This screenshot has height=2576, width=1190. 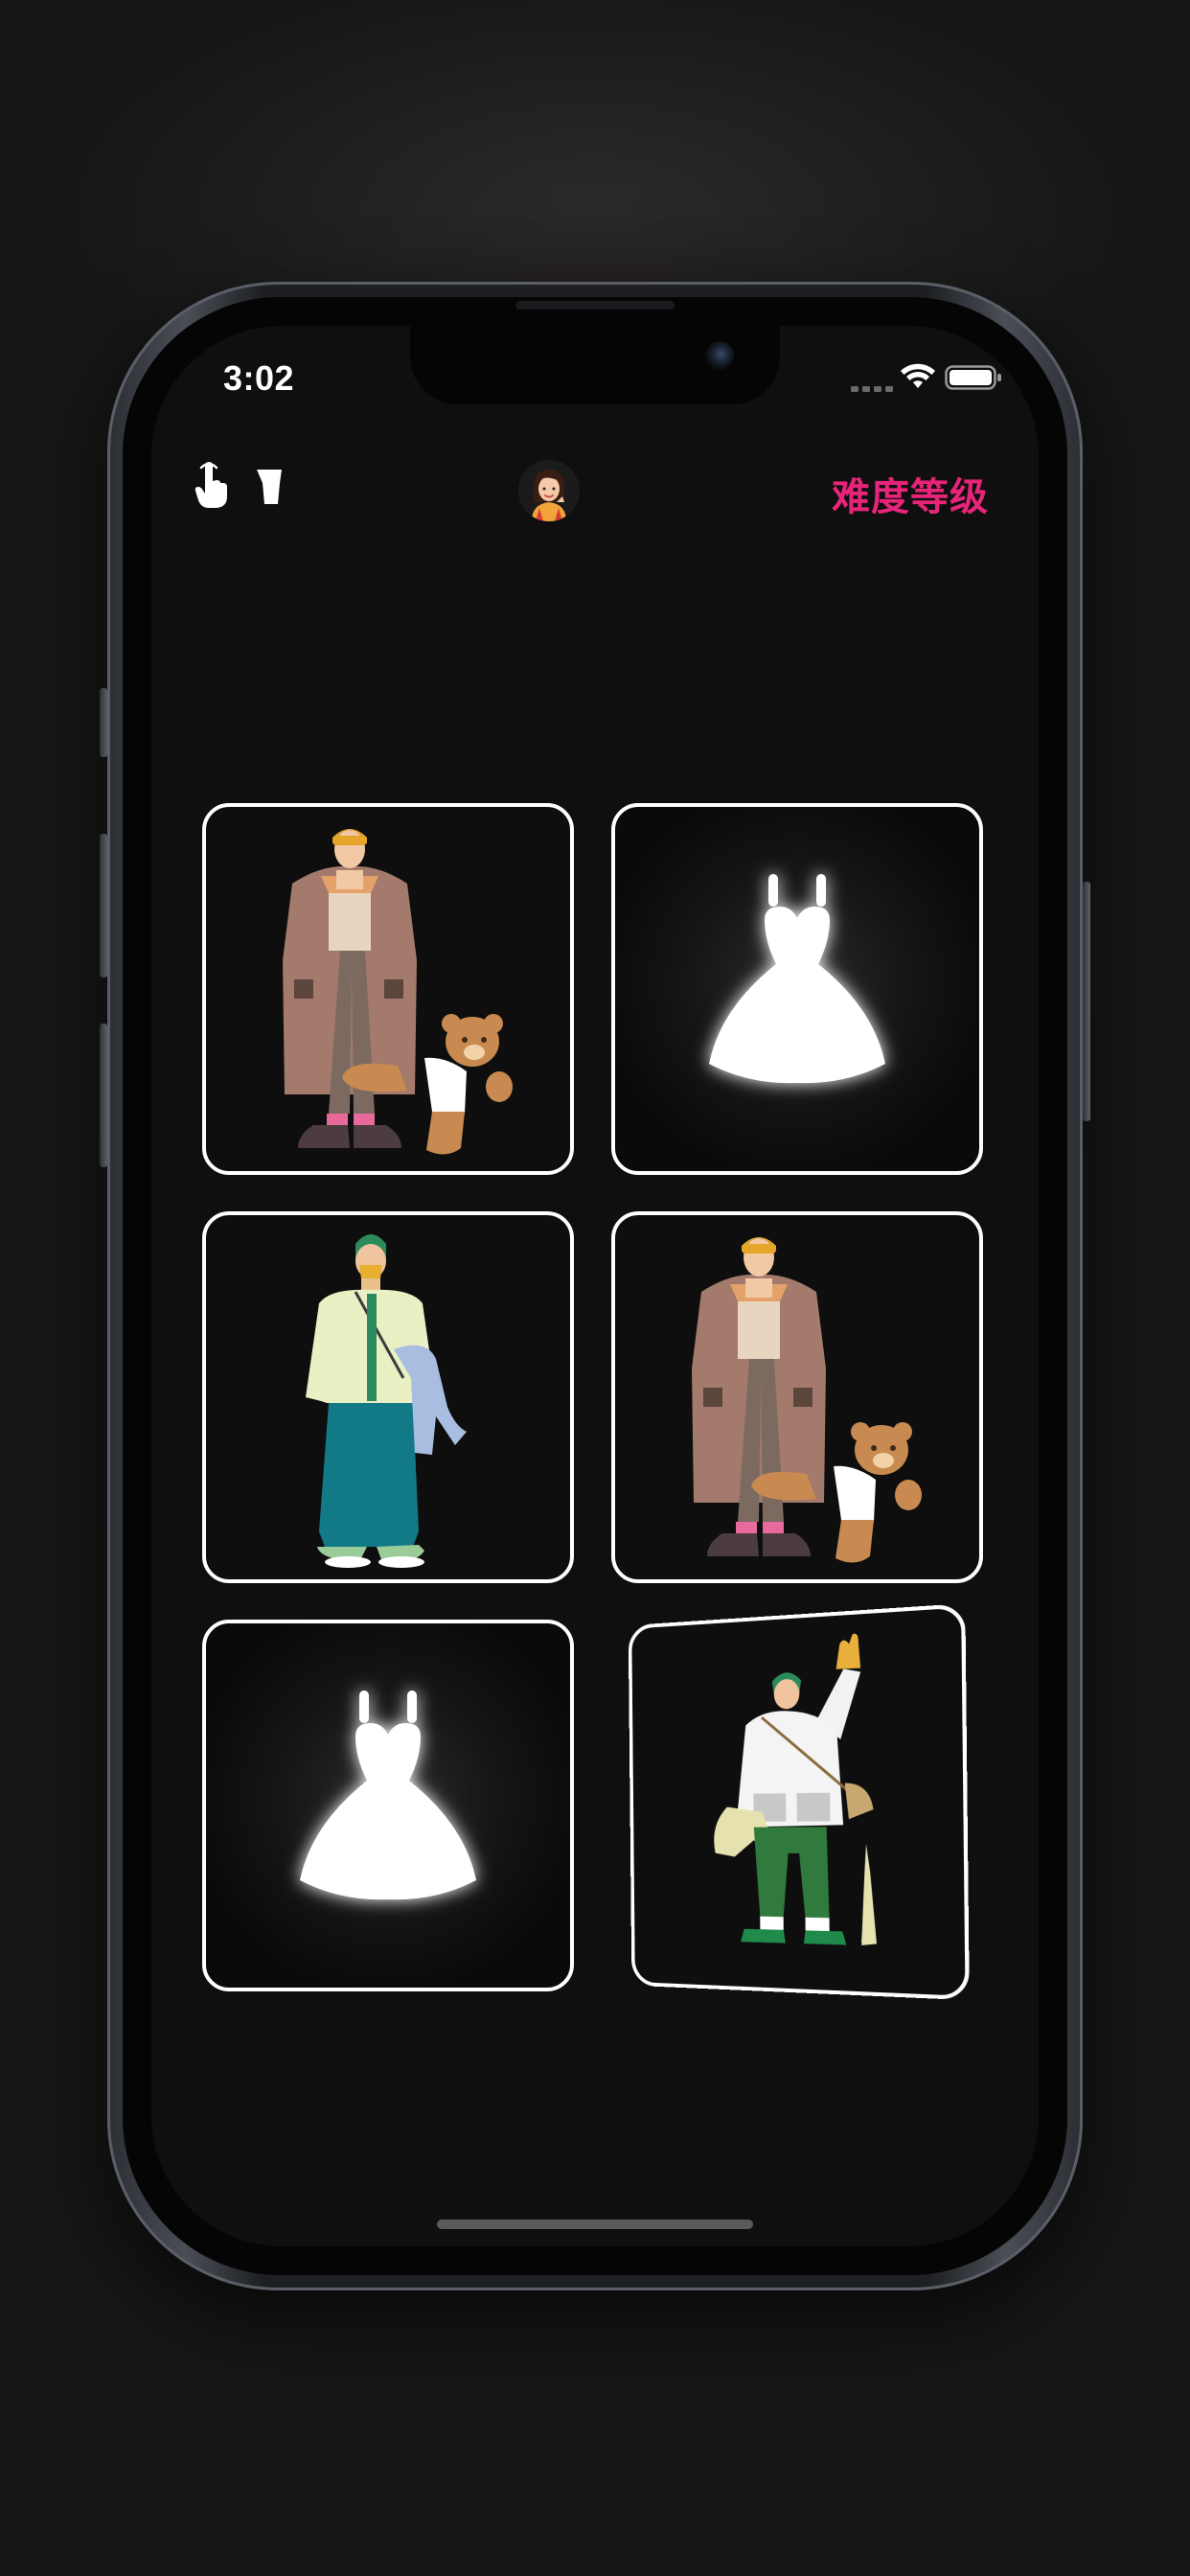 I want to click on hand-pointer-icon, so click(x=212, y=486).